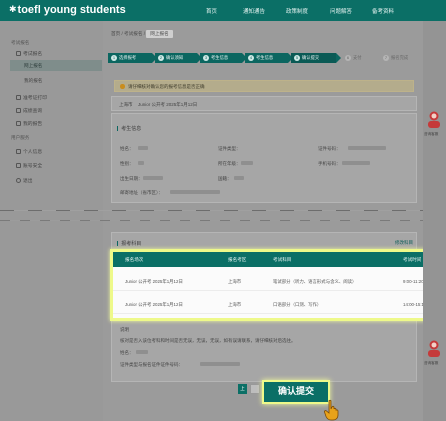 The image size is (446, 421). Describe the element at coordinates (18, 97) in the screenshot. I see `ticket-icon` at that location.